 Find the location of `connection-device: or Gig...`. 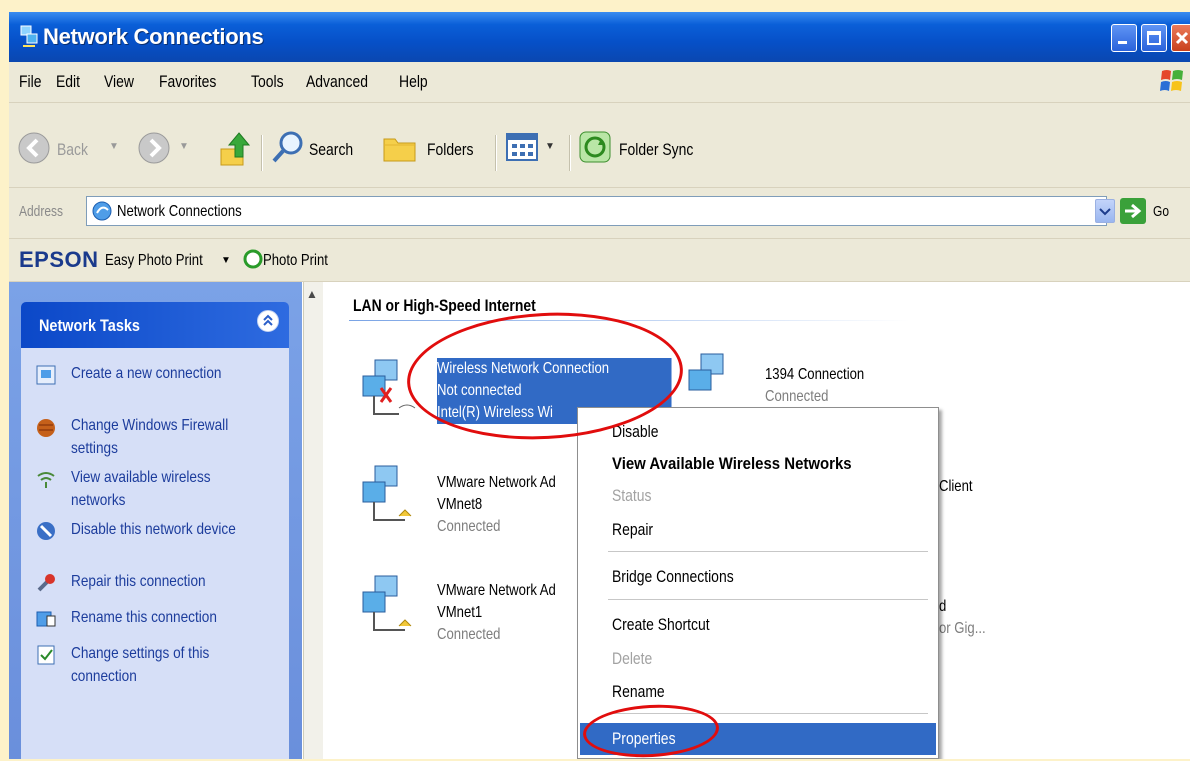

connection-device: or Gig... is located at coordinates (962, 628).